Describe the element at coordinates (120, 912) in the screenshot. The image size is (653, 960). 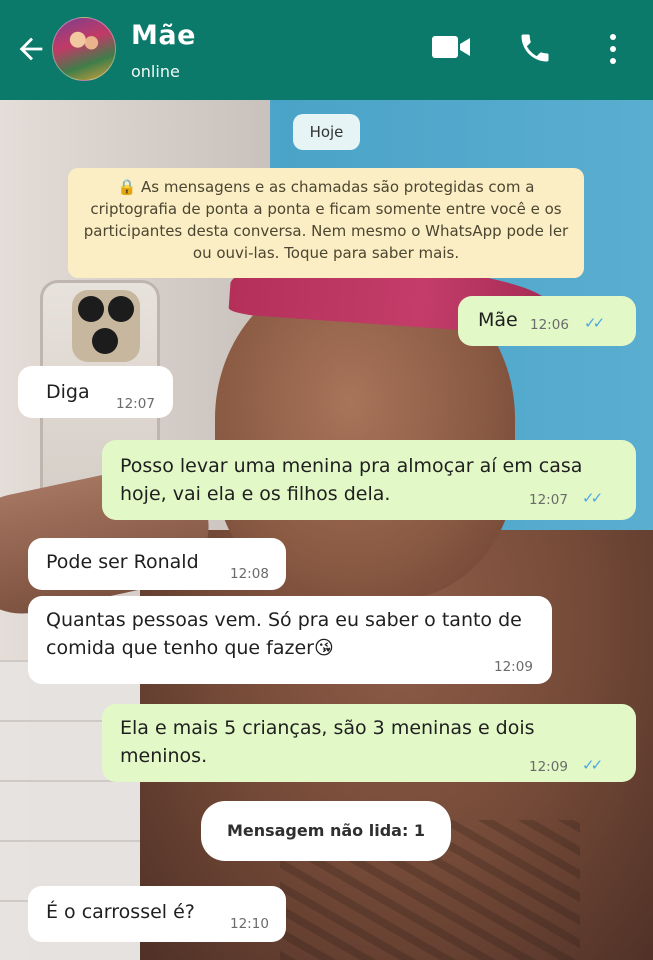
I see `message-text: É o carrossel é?` at that location.